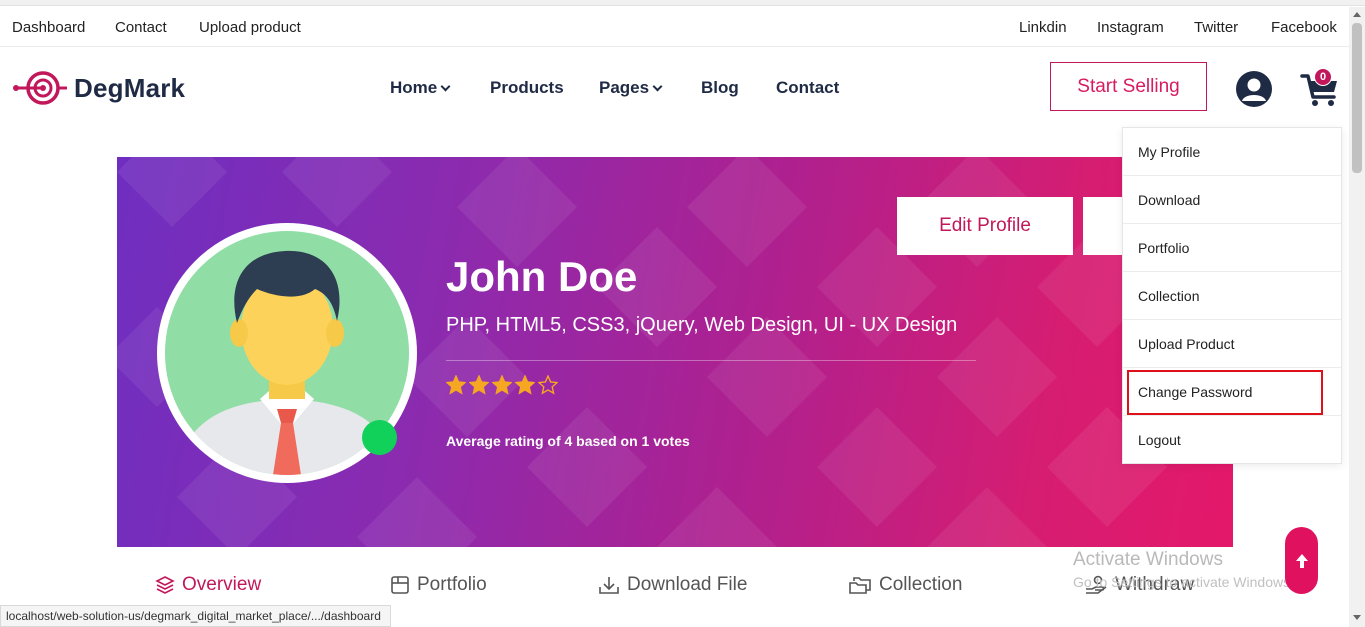 This screenshot has width=1365, height=627. What do you see at coordinates (414, 87) in the screenshot?
I see `nav-label-home: Home` at bounding box center [414, 87].